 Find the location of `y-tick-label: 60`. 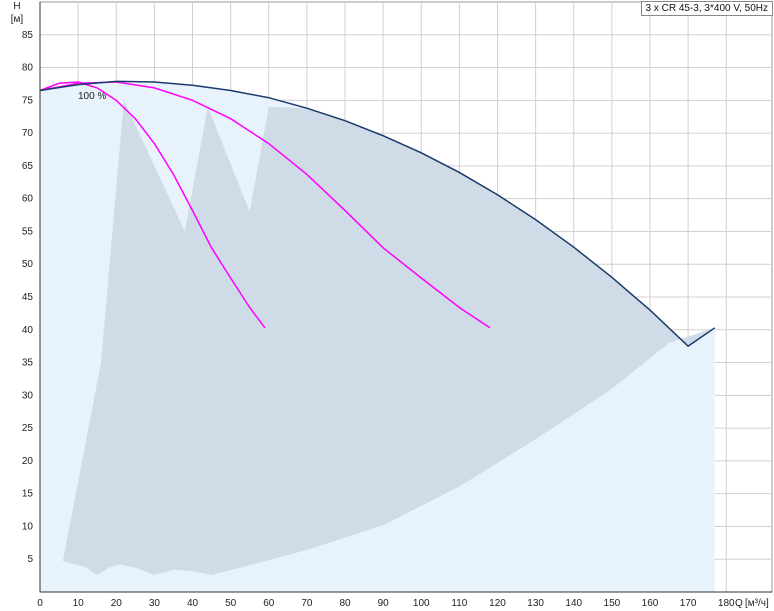

y-tick-label: 60 is located at coordinates (28, 199).